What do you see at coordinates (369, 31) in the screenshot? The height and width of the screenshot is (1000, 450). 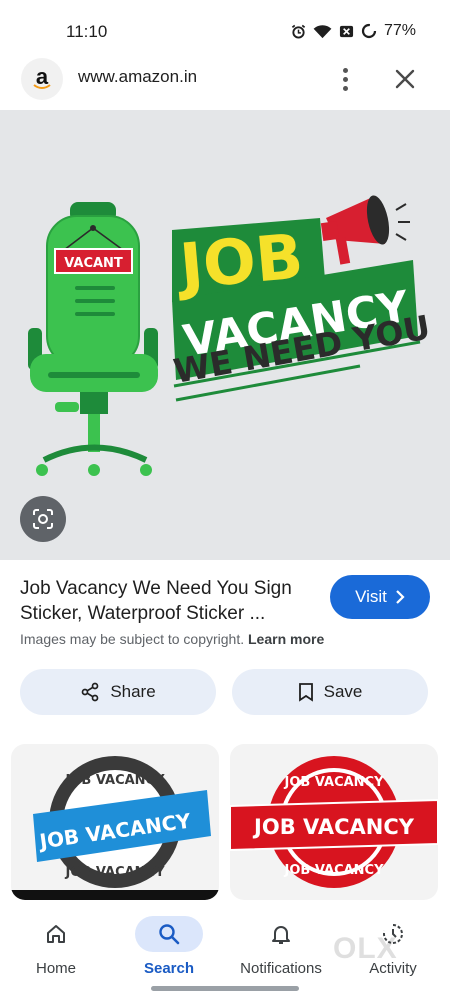 I see `battery-ring-icon` at bounding box center [369, 31].